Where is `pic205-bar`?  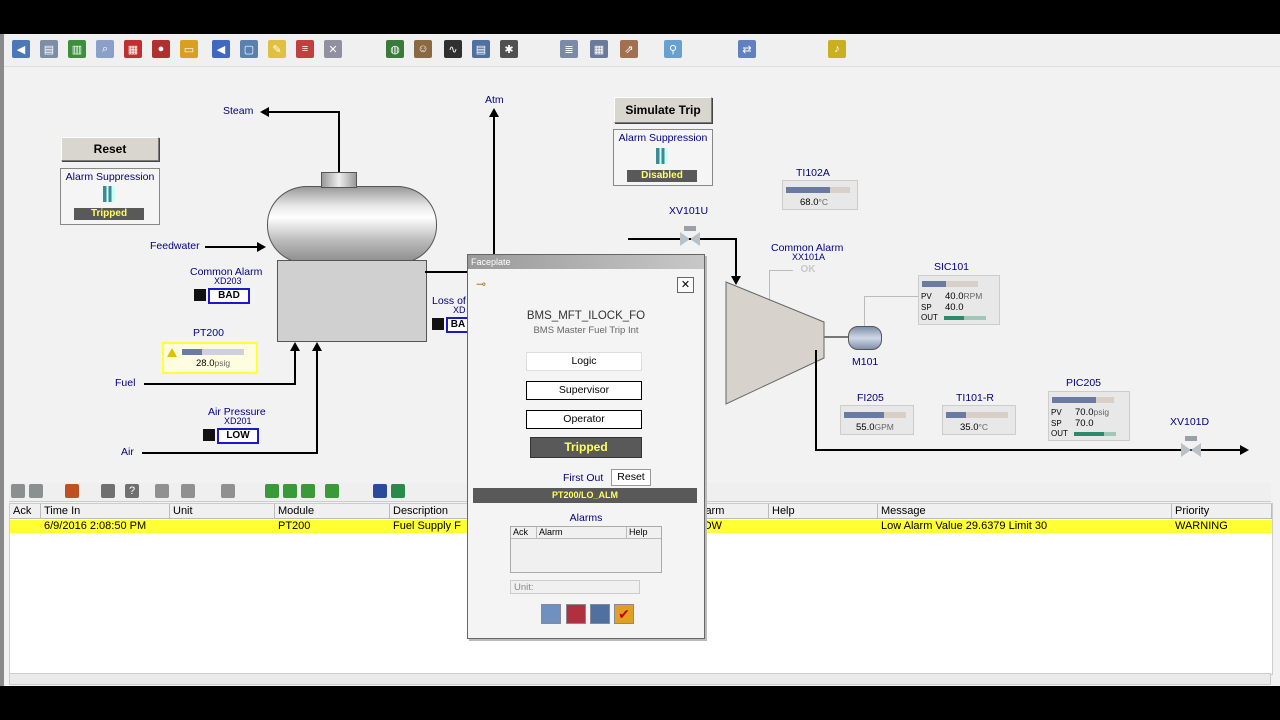
pic205-bar is located at coordinates (1074, 400).